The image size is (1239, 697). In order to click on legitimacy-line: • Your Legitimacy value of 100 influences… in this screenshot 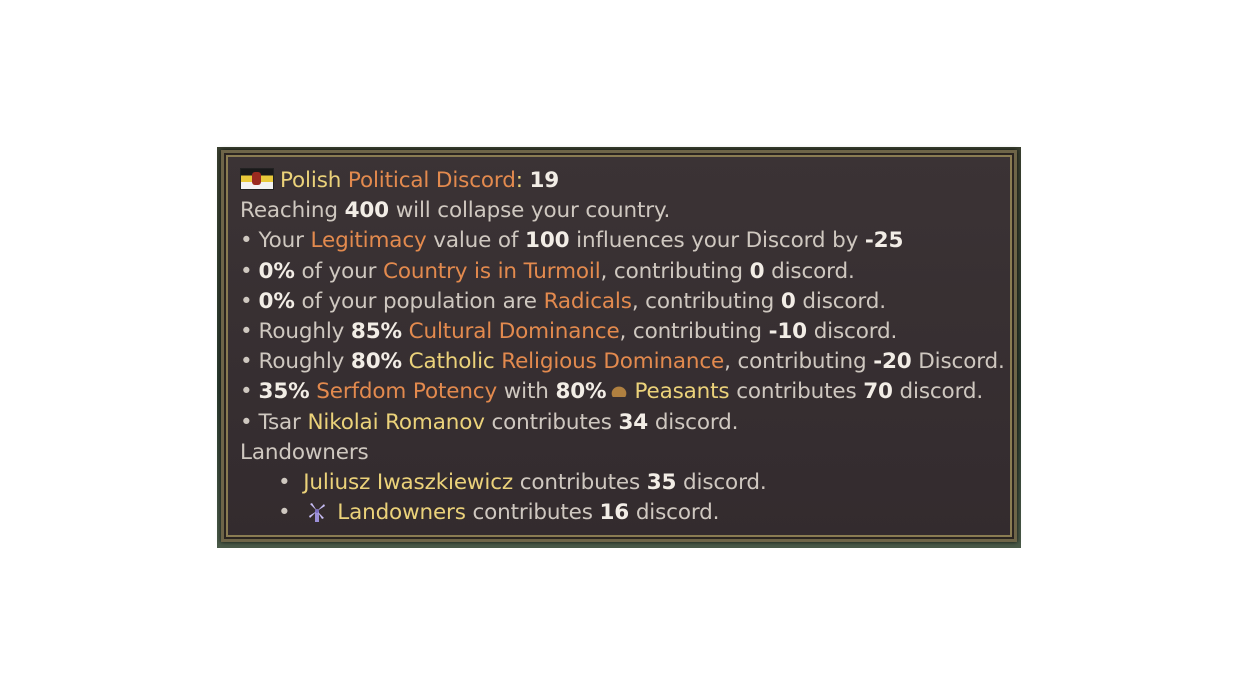, I will do `click(622, 241)`.